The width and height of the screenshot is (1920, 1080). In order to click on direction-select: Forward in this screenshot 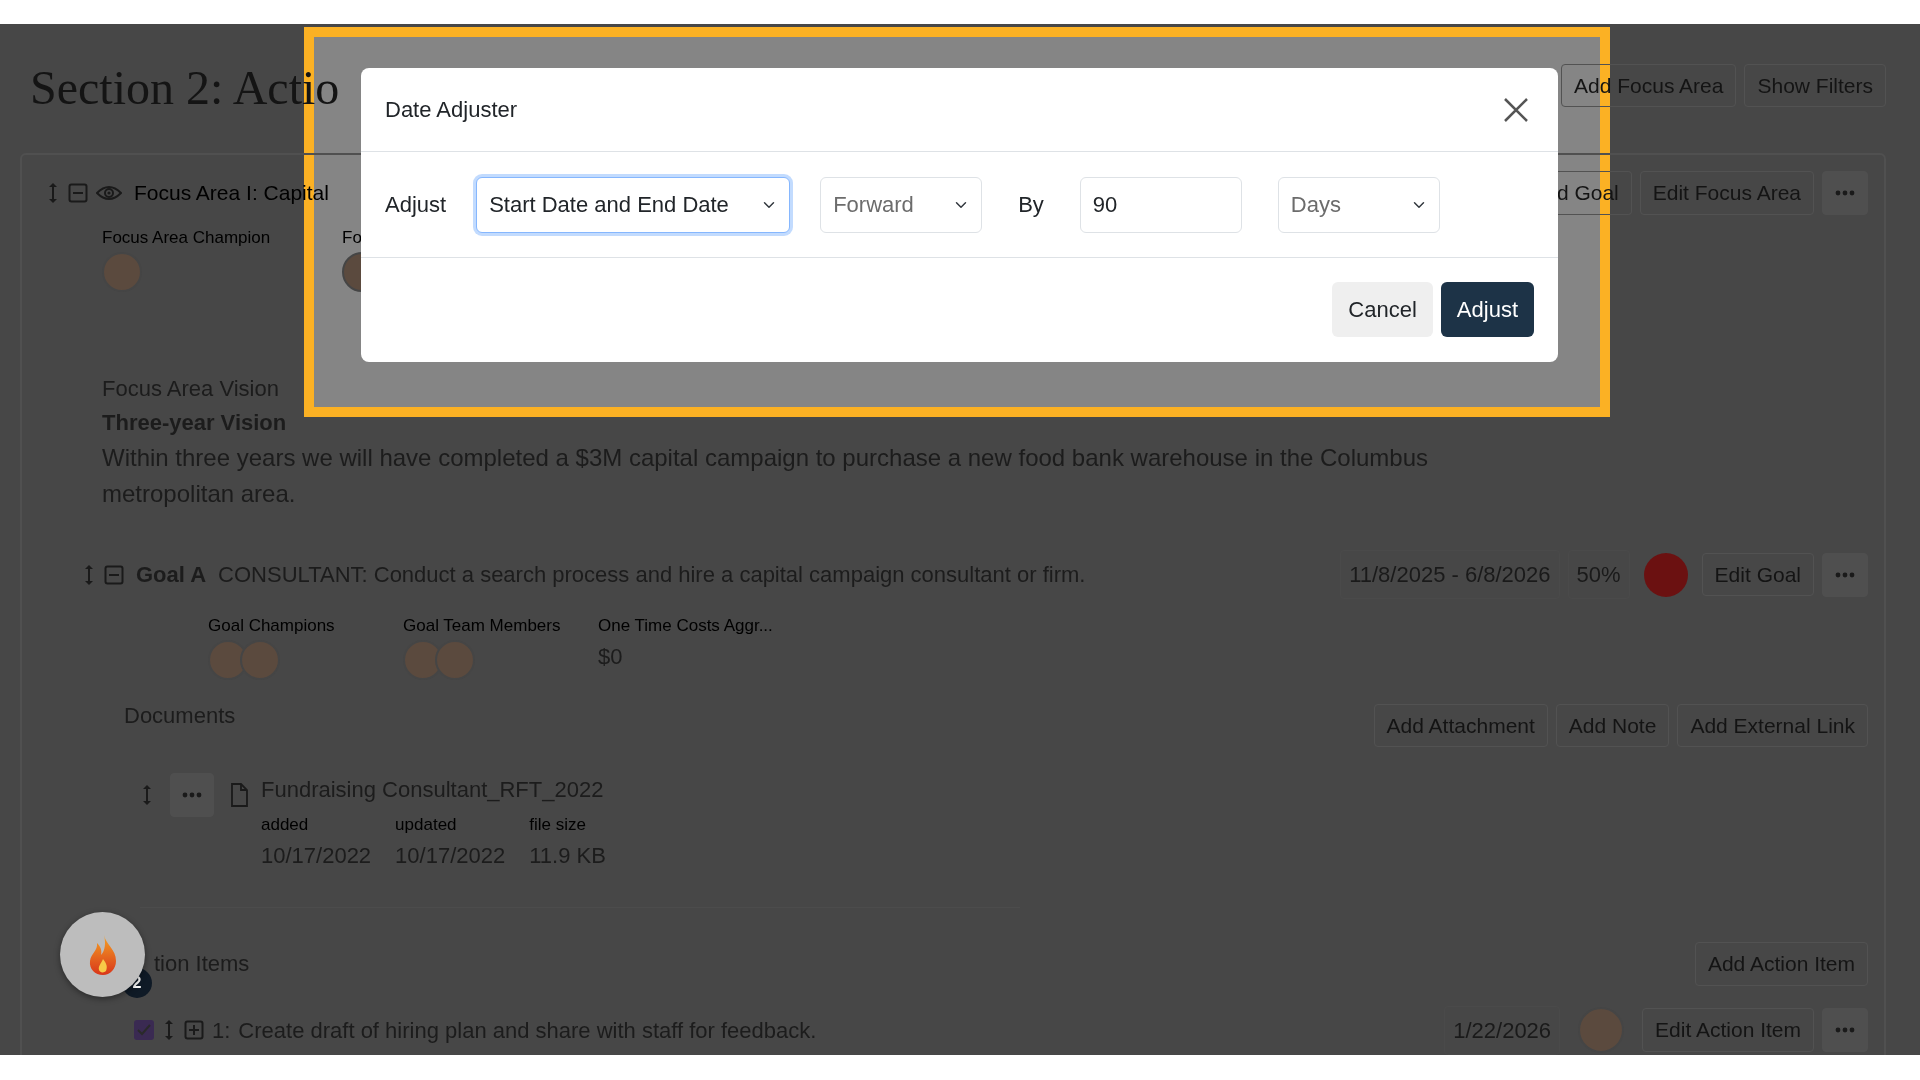, I will do `click(901, 204)`.